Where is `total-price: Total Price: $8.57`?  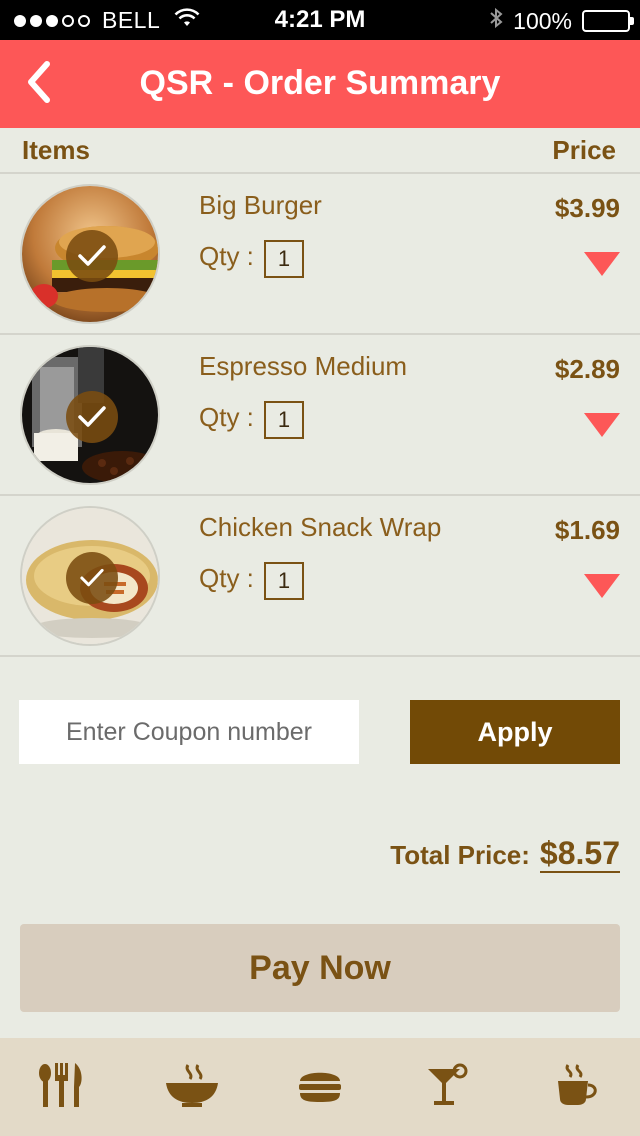
total-price: Total Price: $8.57 is located at coordinates (505, 854).